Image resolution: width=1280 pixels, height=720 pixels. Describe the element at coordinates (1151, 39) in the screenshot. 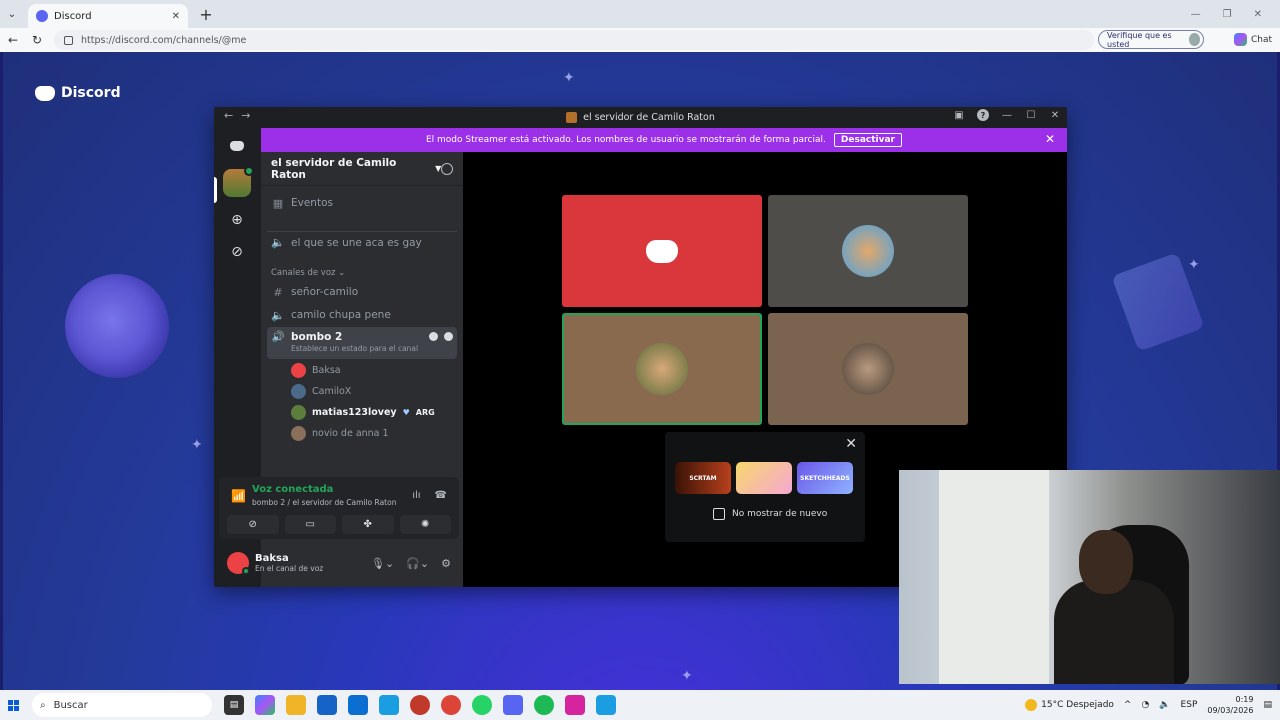

I see `verify-identity-button: Verifique que es usted` at that location.